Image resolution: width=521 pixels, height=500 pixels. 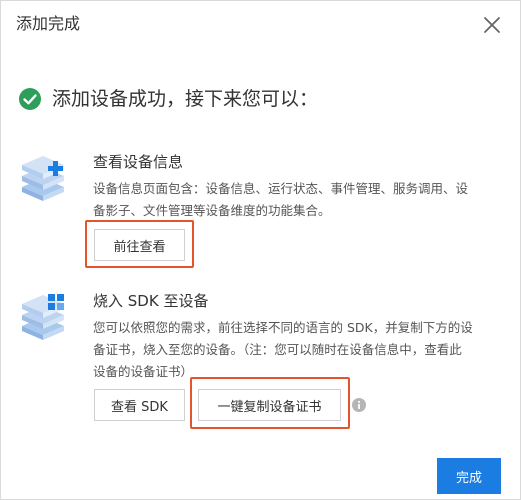 I want to click on burn-sdk-desc-line-1: 您可以依照您的需求，前往选择不同的语言的 SDK，并复制下方的设, so click(x=283, y=327).